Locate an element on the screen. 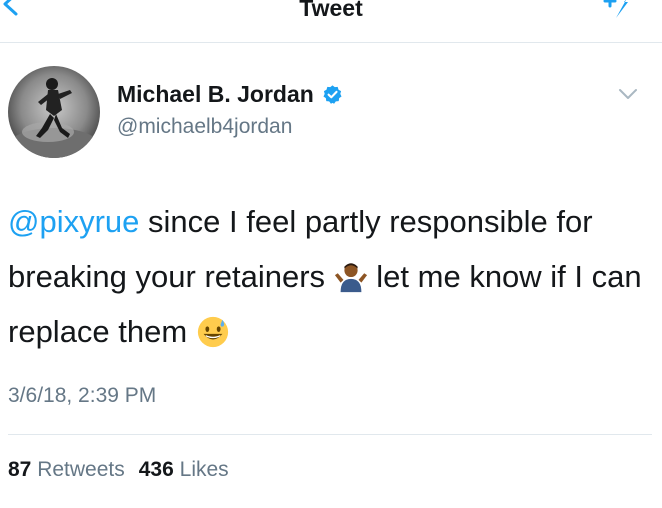 This screenshot has width=662, height=508. likes-count: 436 is located at coordinates (156, 469).